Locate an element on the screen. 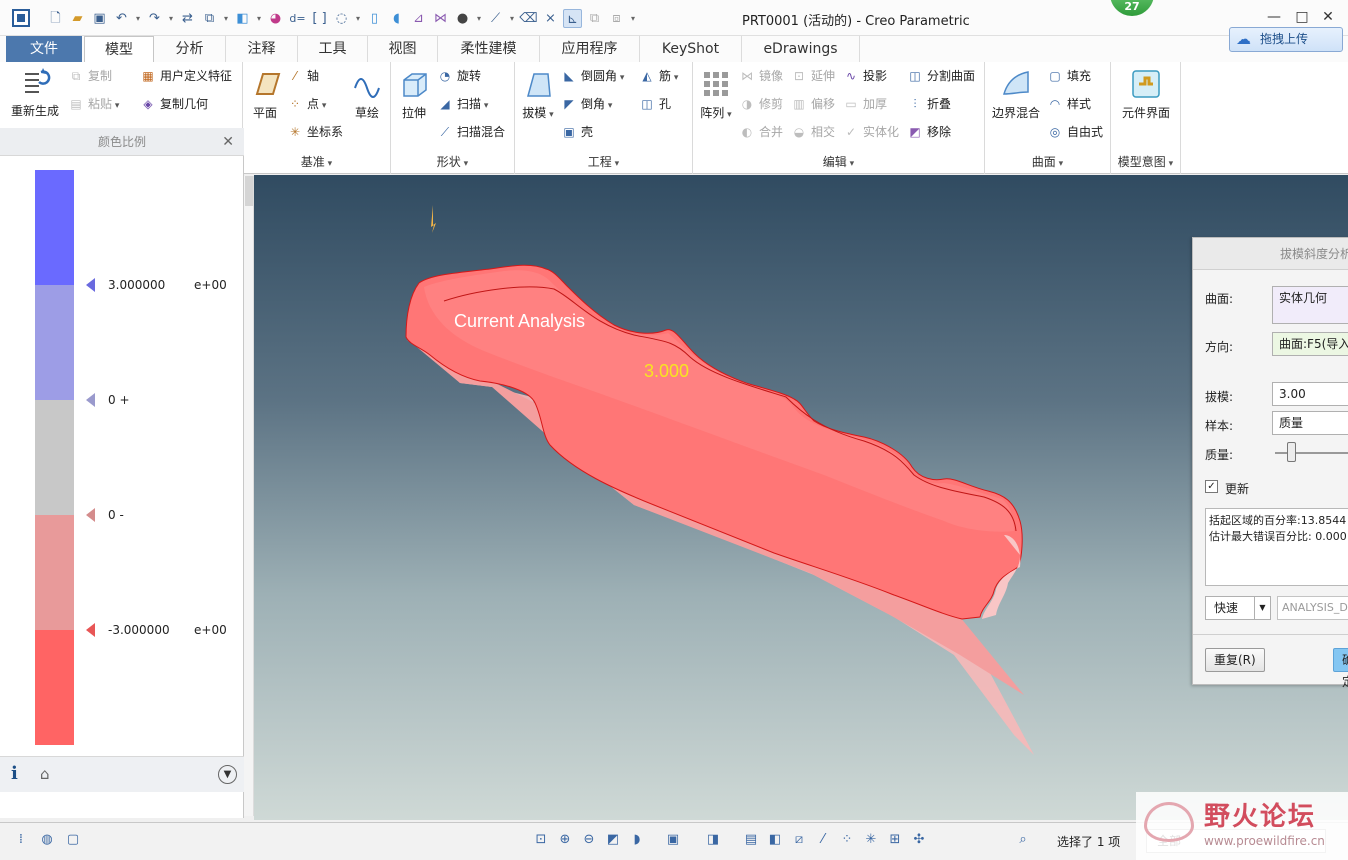  csys-button: ✳ 坐标系 is located at coordinates (315, 132).